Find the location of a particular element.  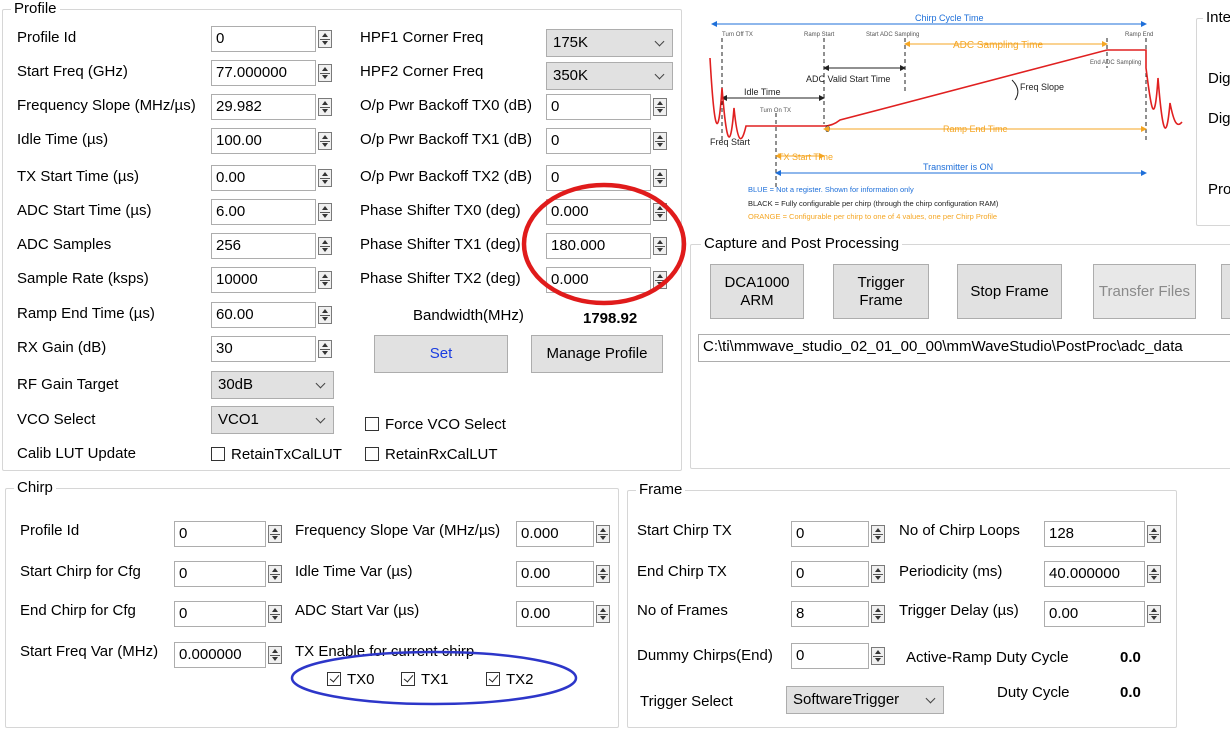

chirp-loops-stepper is located at coordinates (1154, 534).